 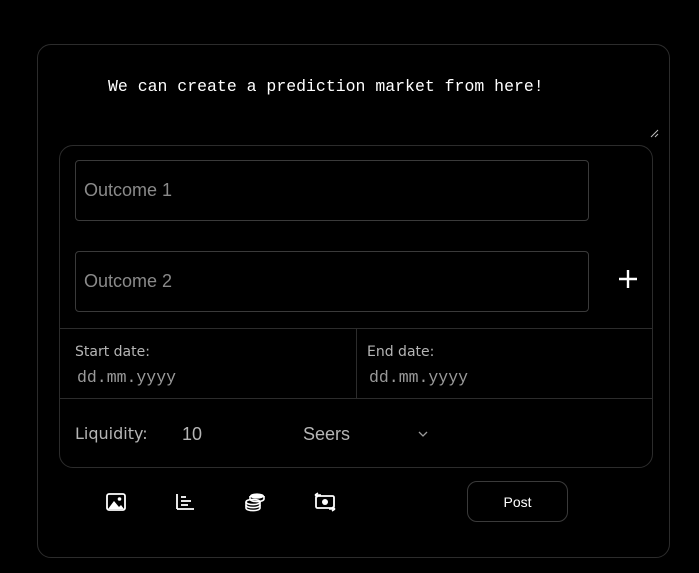 I want to click on chevron-down-icon, so click(x=423, y=434).